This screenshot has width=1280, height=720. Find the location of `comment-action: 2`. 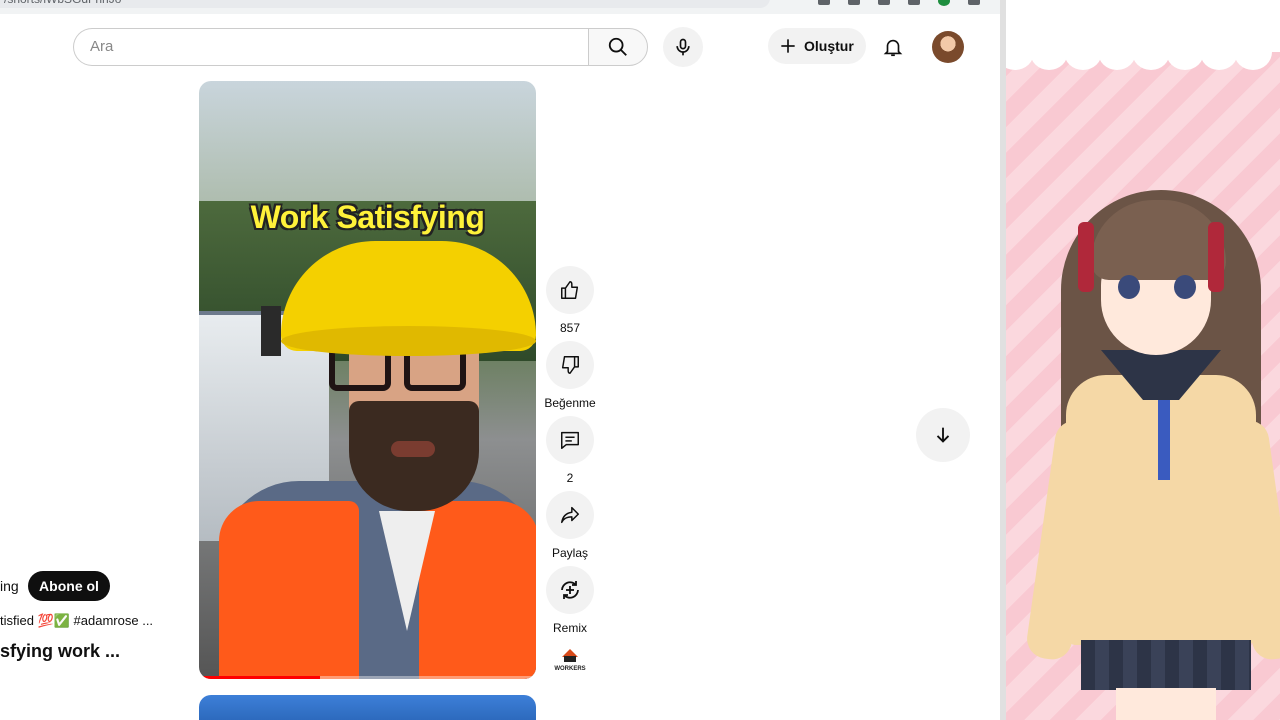

comment-action: 2 is located at coordinates (570, 450).